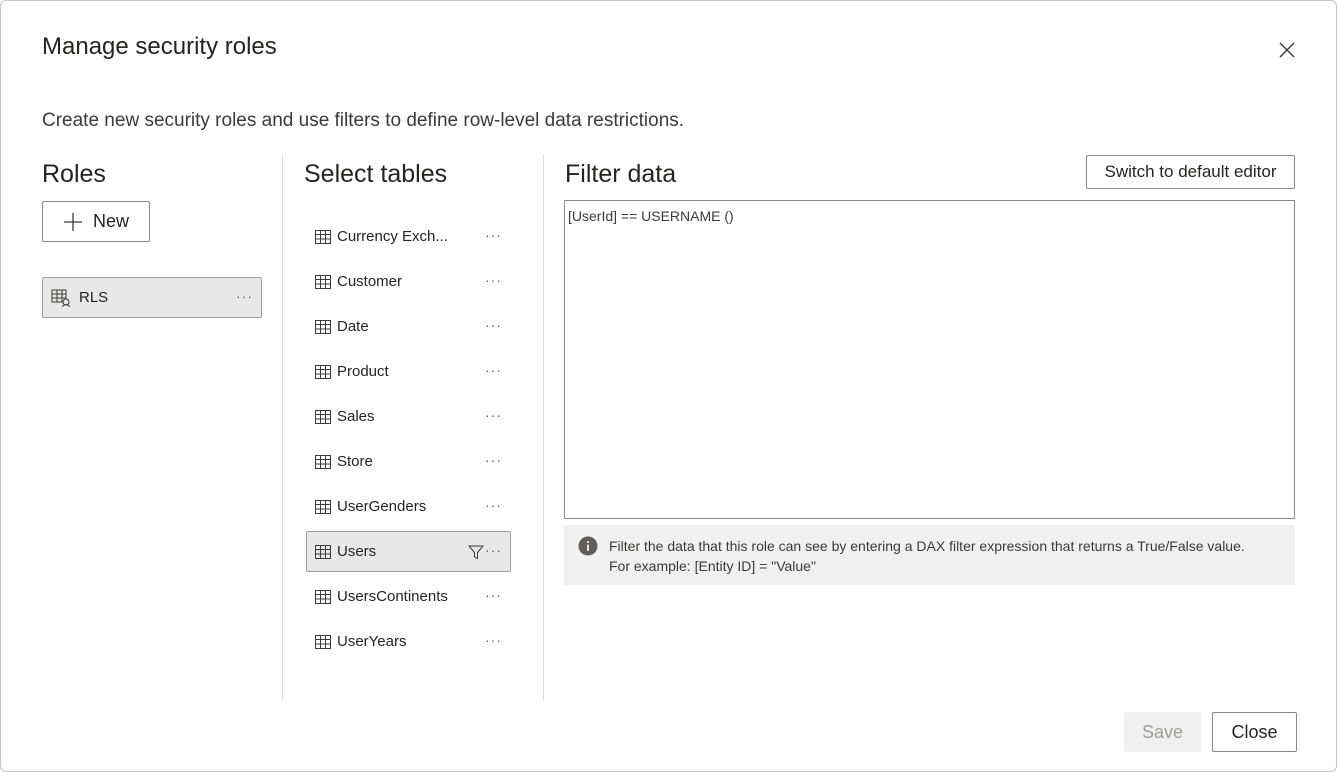 This screenshot has height=772, width=1337. What do you see at coordinates (363, 371) in the screenshot?
I see `table-item-label: Product` at bounding box center [363, 371].